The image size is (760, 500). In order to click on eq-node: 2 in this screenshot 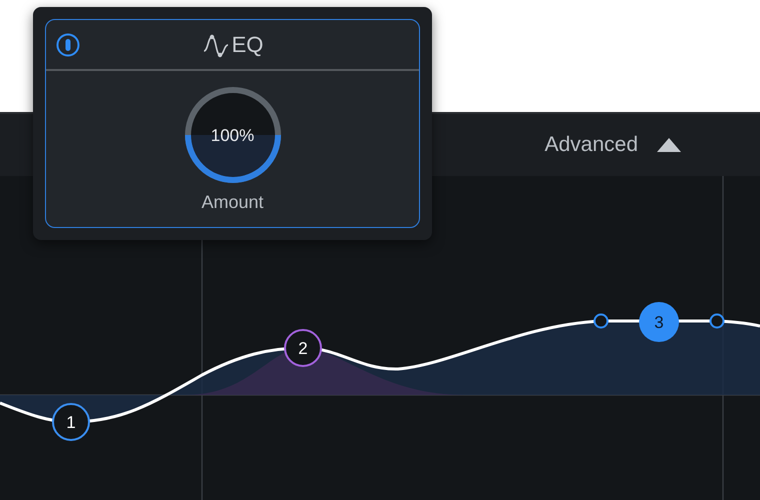, I will do `click(303, 348)`.